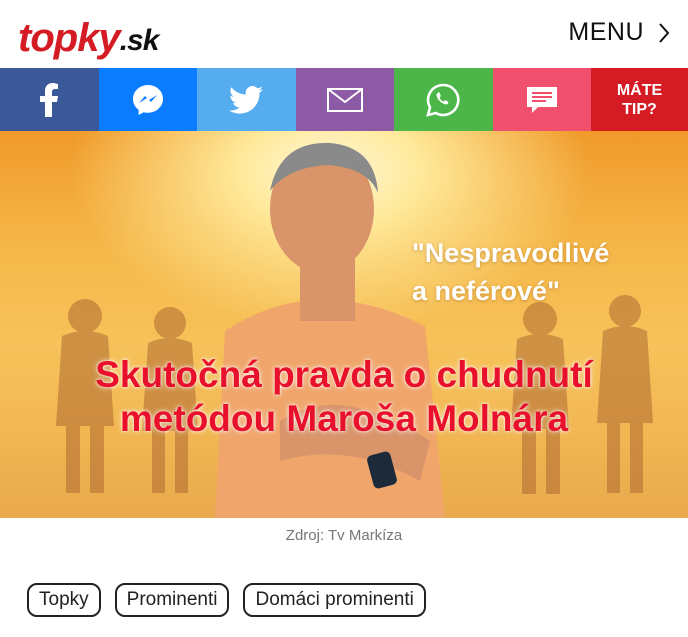 The height and width of the screenshot is (637, 688). I want to click on hero-quote-line2: a neférové", so click(486, 291).